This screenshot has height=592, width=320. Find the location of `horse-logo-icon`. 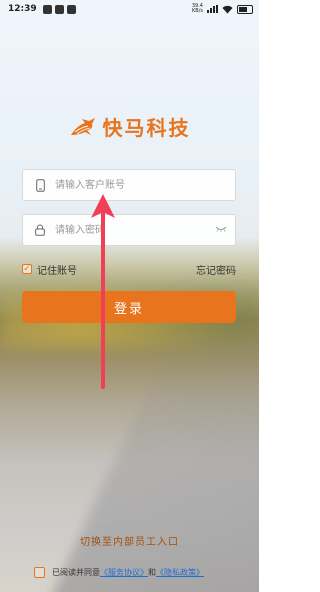

horse-logo-icon is located at coordinates (82, 126).